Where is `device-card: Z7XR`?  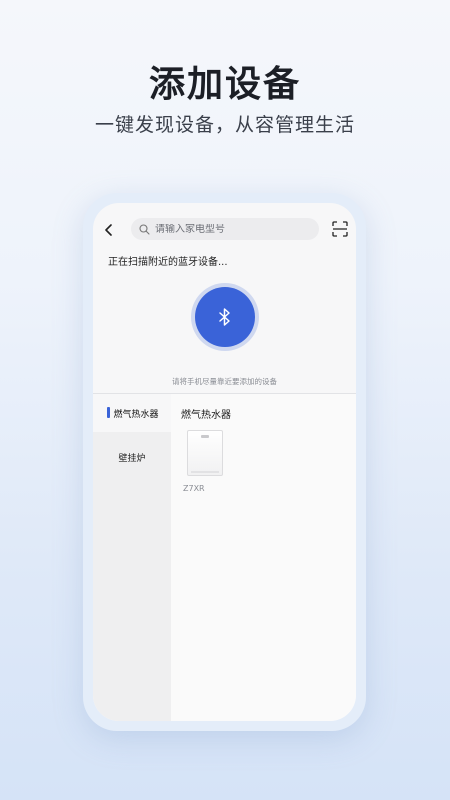 device-card: Z7XR is located at coordinates (205, 461).